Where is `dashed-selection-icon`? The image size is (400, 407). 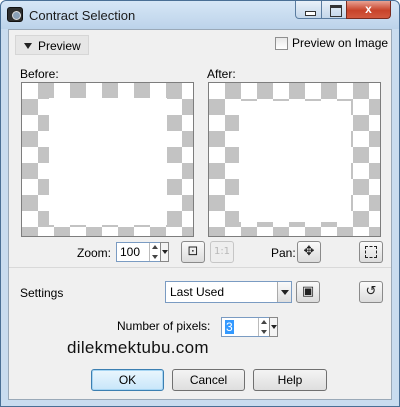
dashed-selection-icon is located at coordinates (371, 252).